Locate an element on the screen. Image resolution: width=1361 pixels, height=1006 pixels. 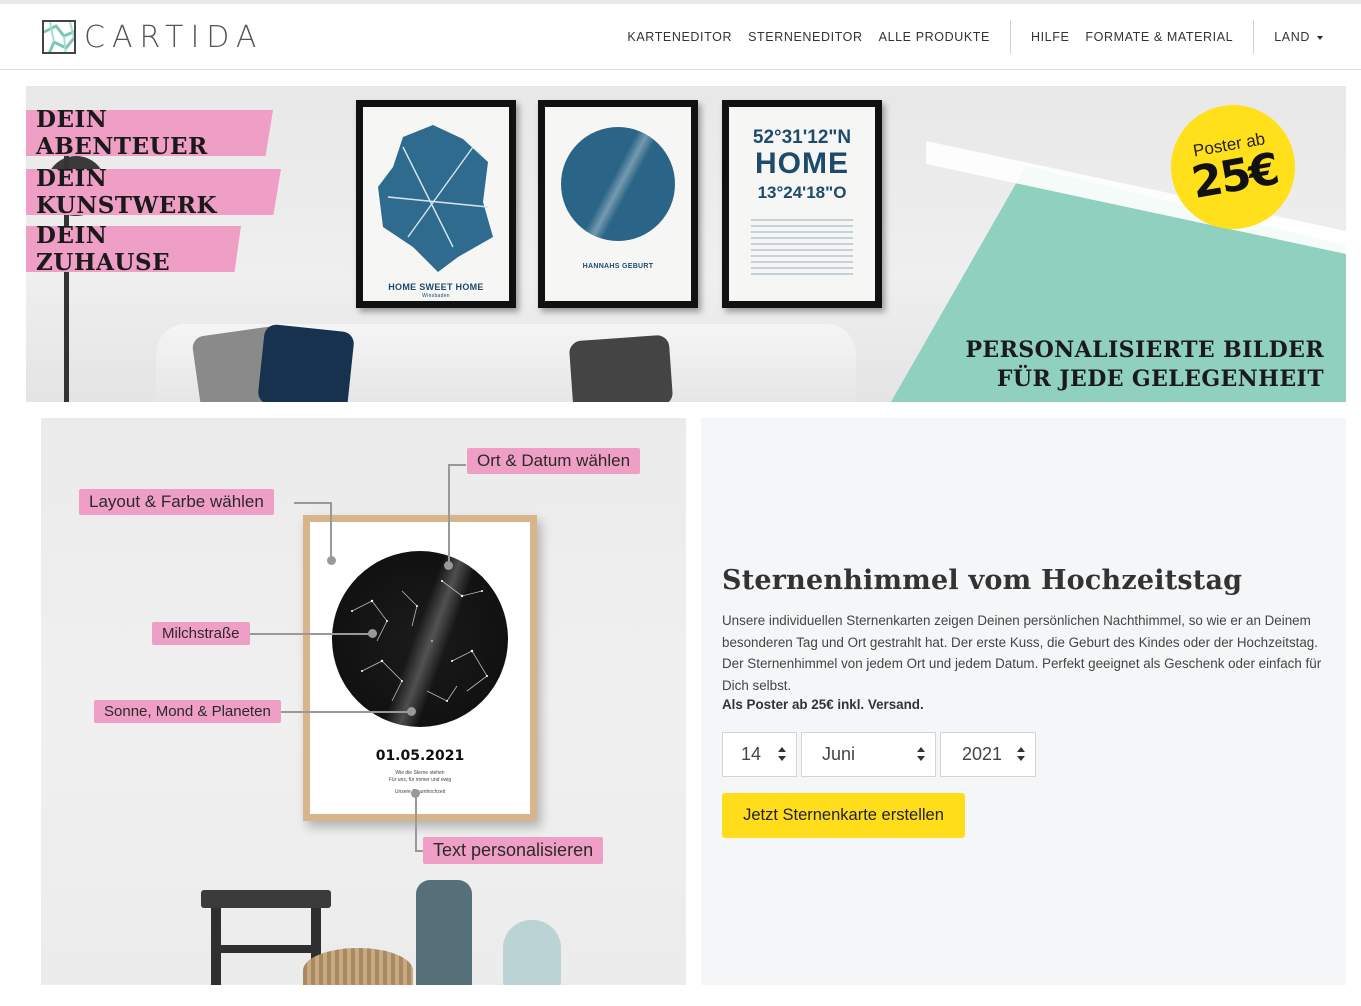
price-value: 25€ is located at coordinates (1234, 176).